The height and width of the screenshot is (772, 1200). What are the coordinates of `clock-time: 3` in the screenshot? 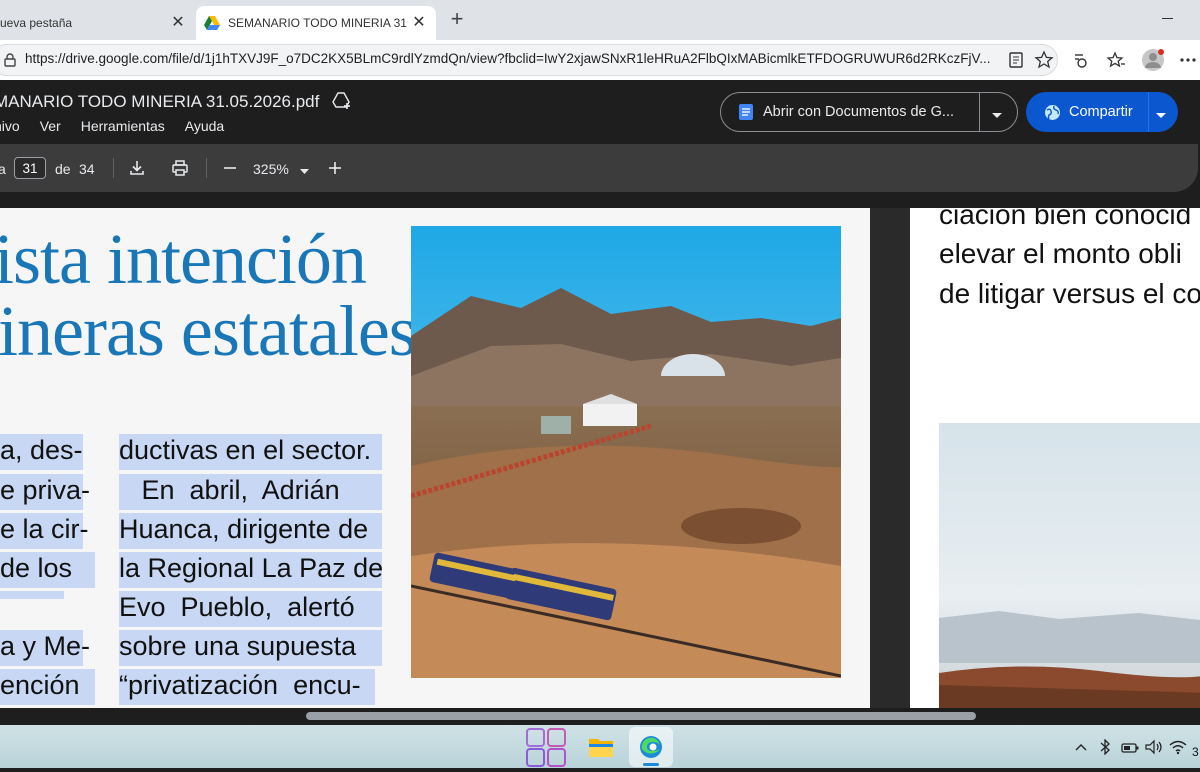 It's located at (1195, 752).